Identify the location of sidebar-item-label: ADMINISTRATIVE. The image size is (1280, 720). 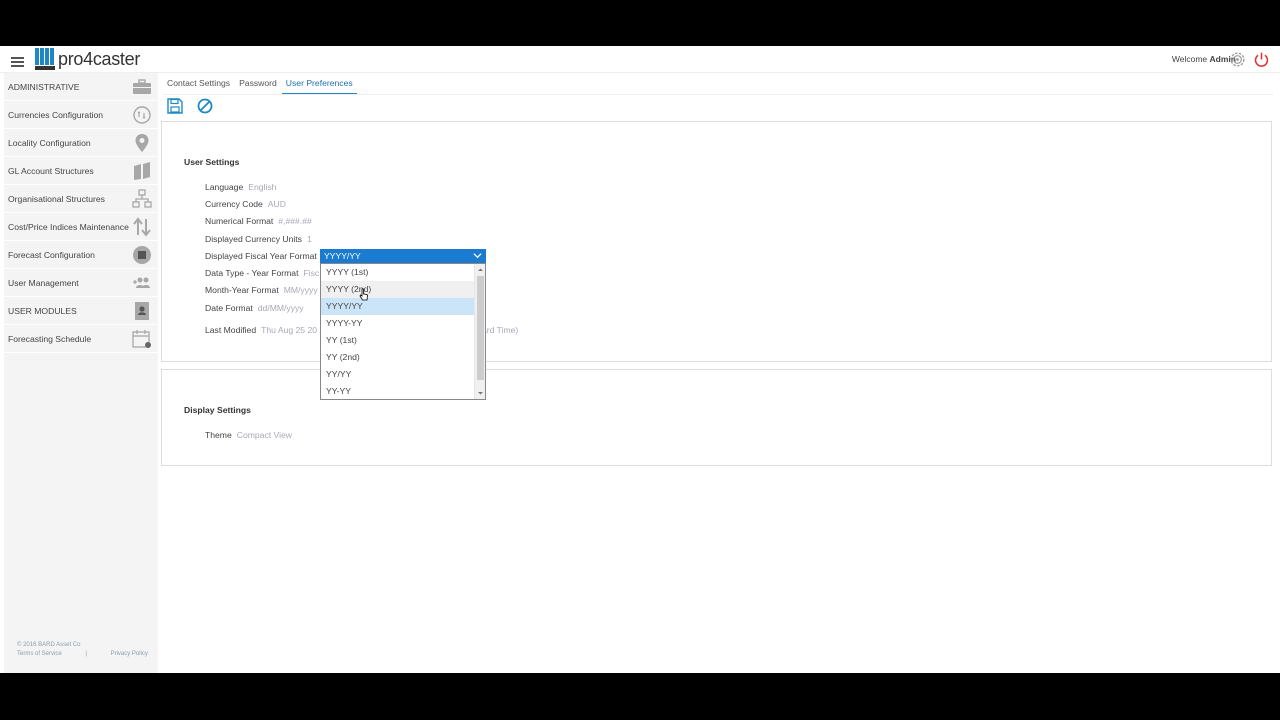
(44, 86).